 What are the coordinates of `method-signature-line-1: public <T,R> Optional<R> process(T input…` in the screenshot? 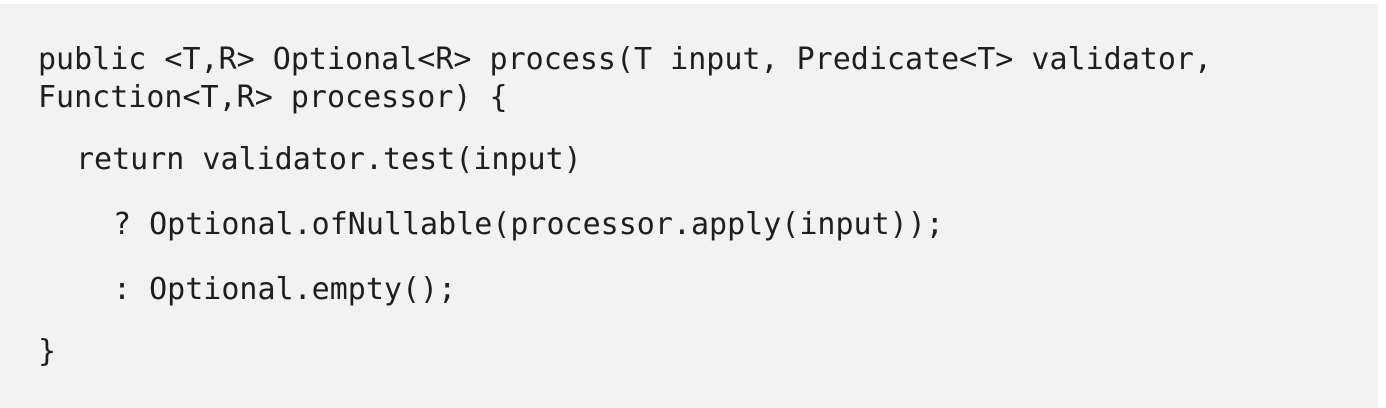 It's located at (625, 59).